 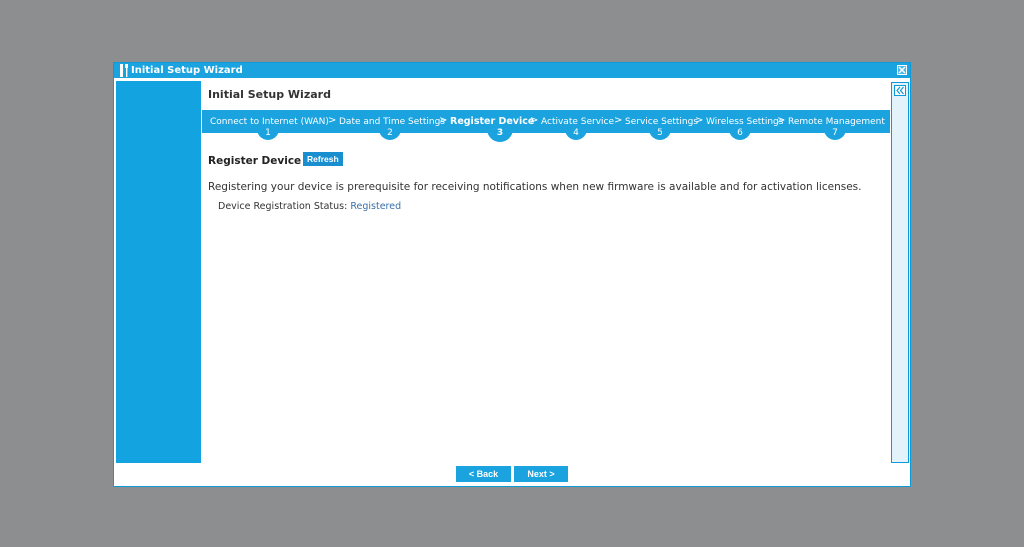 What do you see at coordinates (376, 206) in the screenshot?
I see `registration-status-value: Registered` at bounding box center [376, 206].